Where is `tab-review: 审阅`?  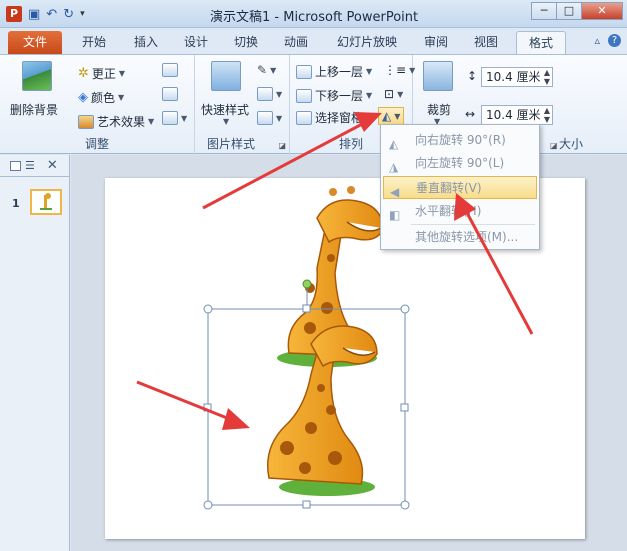
tab-review: 审阅 is located at coordinates (436, 42).